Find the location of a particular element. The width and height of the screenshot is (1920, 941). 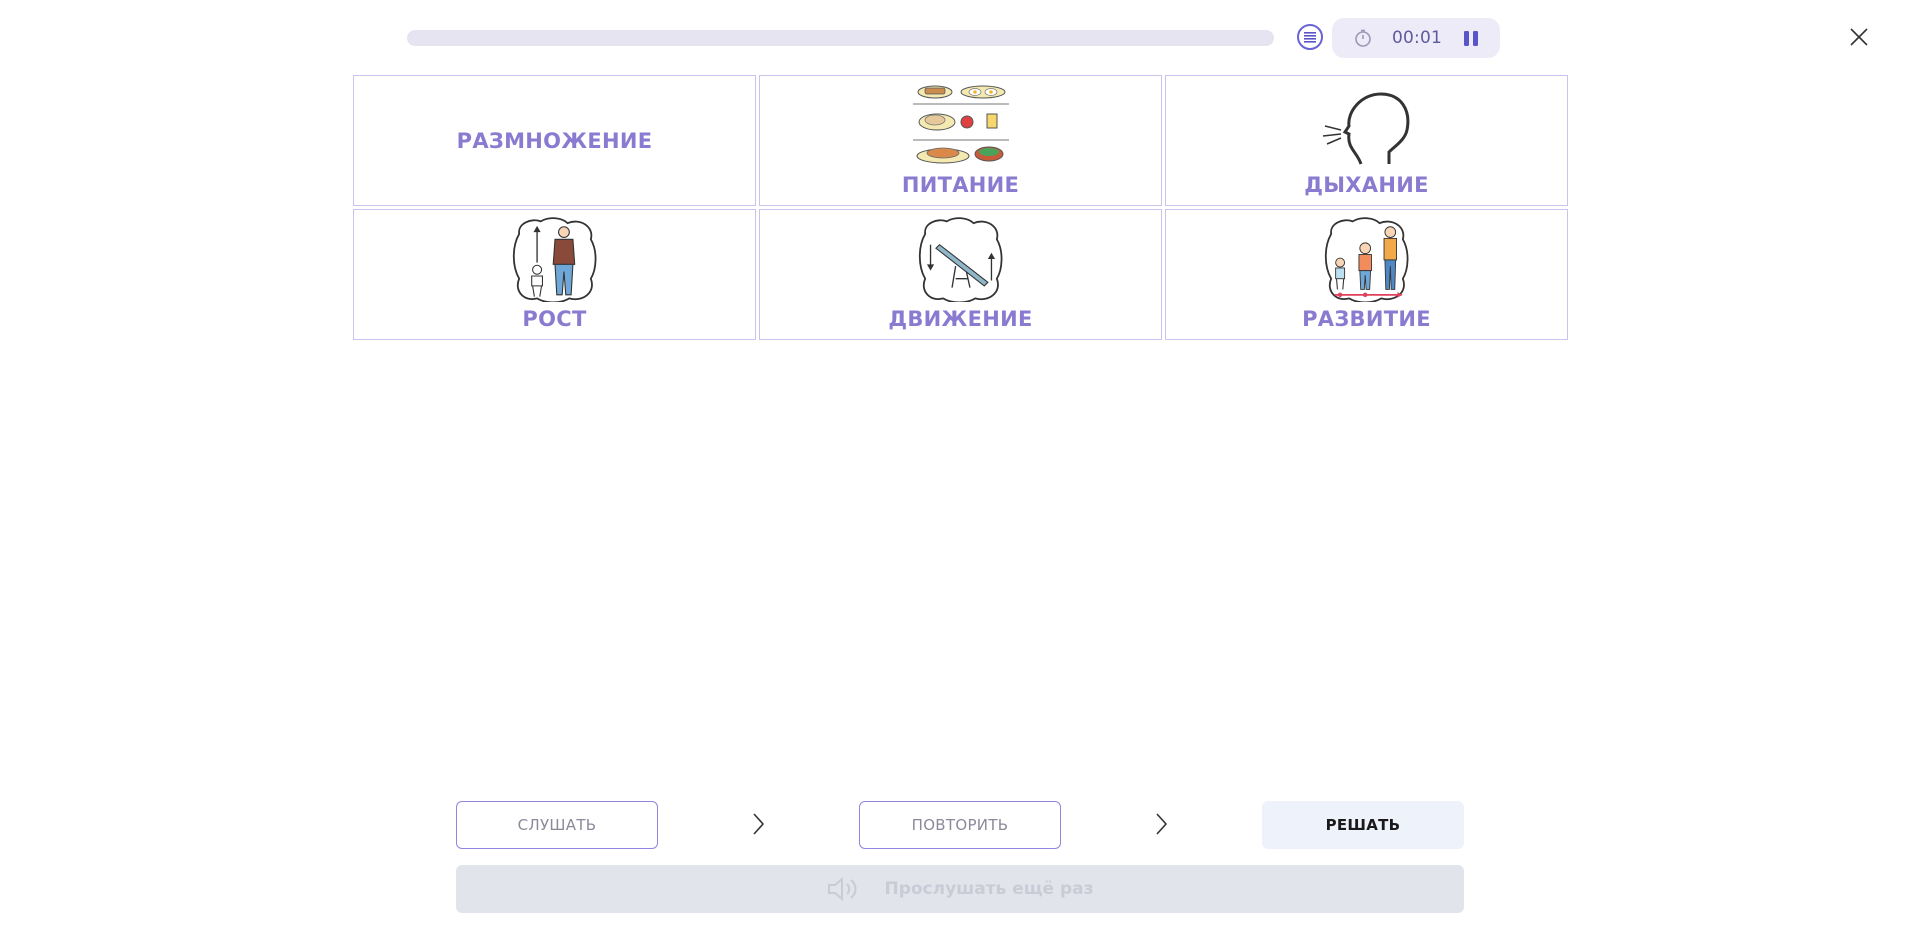

card-development: РАЗВИТИЕ is located at coordinates (1366, 274).